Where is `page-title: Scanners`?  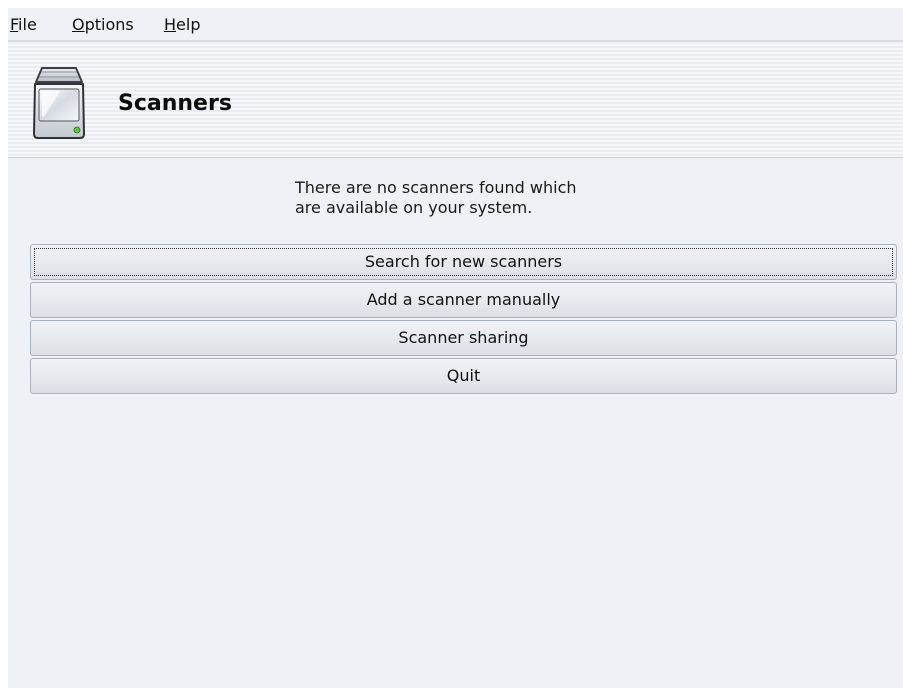
page-title: Scanners is located at coordinates (175, 103).